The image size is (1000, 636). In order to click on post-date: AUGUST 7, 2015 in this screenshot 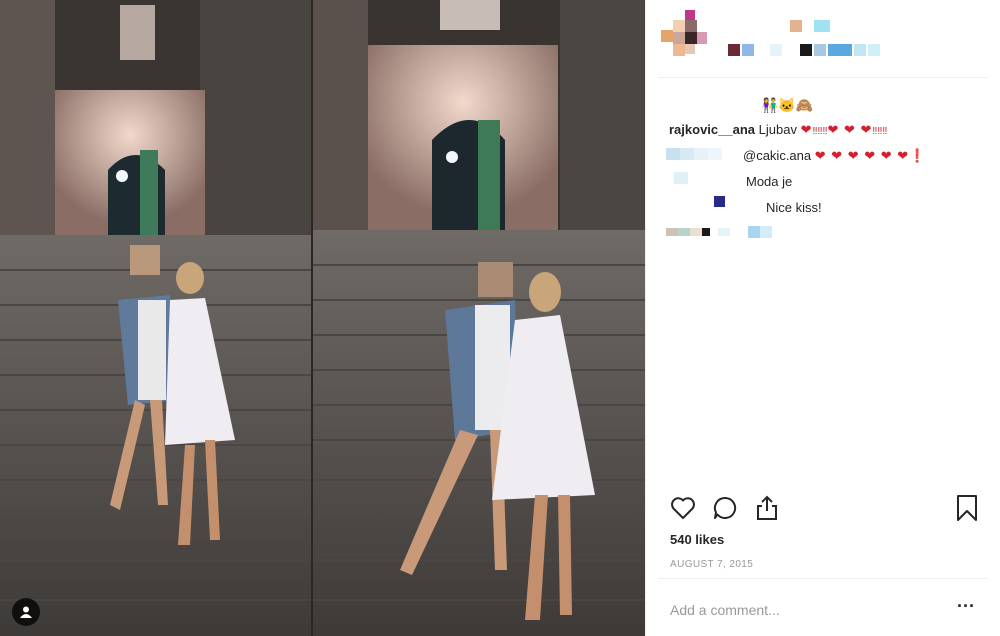, I will do `click(712, 564)`.